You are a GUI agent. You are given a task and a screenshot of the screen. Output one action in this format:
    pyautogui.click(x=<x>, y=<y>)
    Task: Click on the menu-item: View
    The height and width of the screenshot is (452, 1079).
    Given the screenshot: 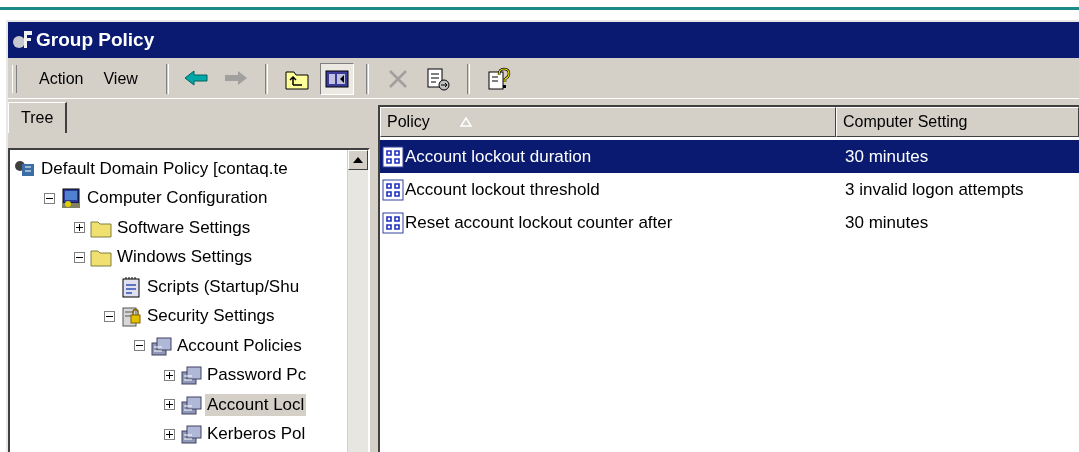 What is the action you would take?
    pyautogui.click(x=120, y=79)
    